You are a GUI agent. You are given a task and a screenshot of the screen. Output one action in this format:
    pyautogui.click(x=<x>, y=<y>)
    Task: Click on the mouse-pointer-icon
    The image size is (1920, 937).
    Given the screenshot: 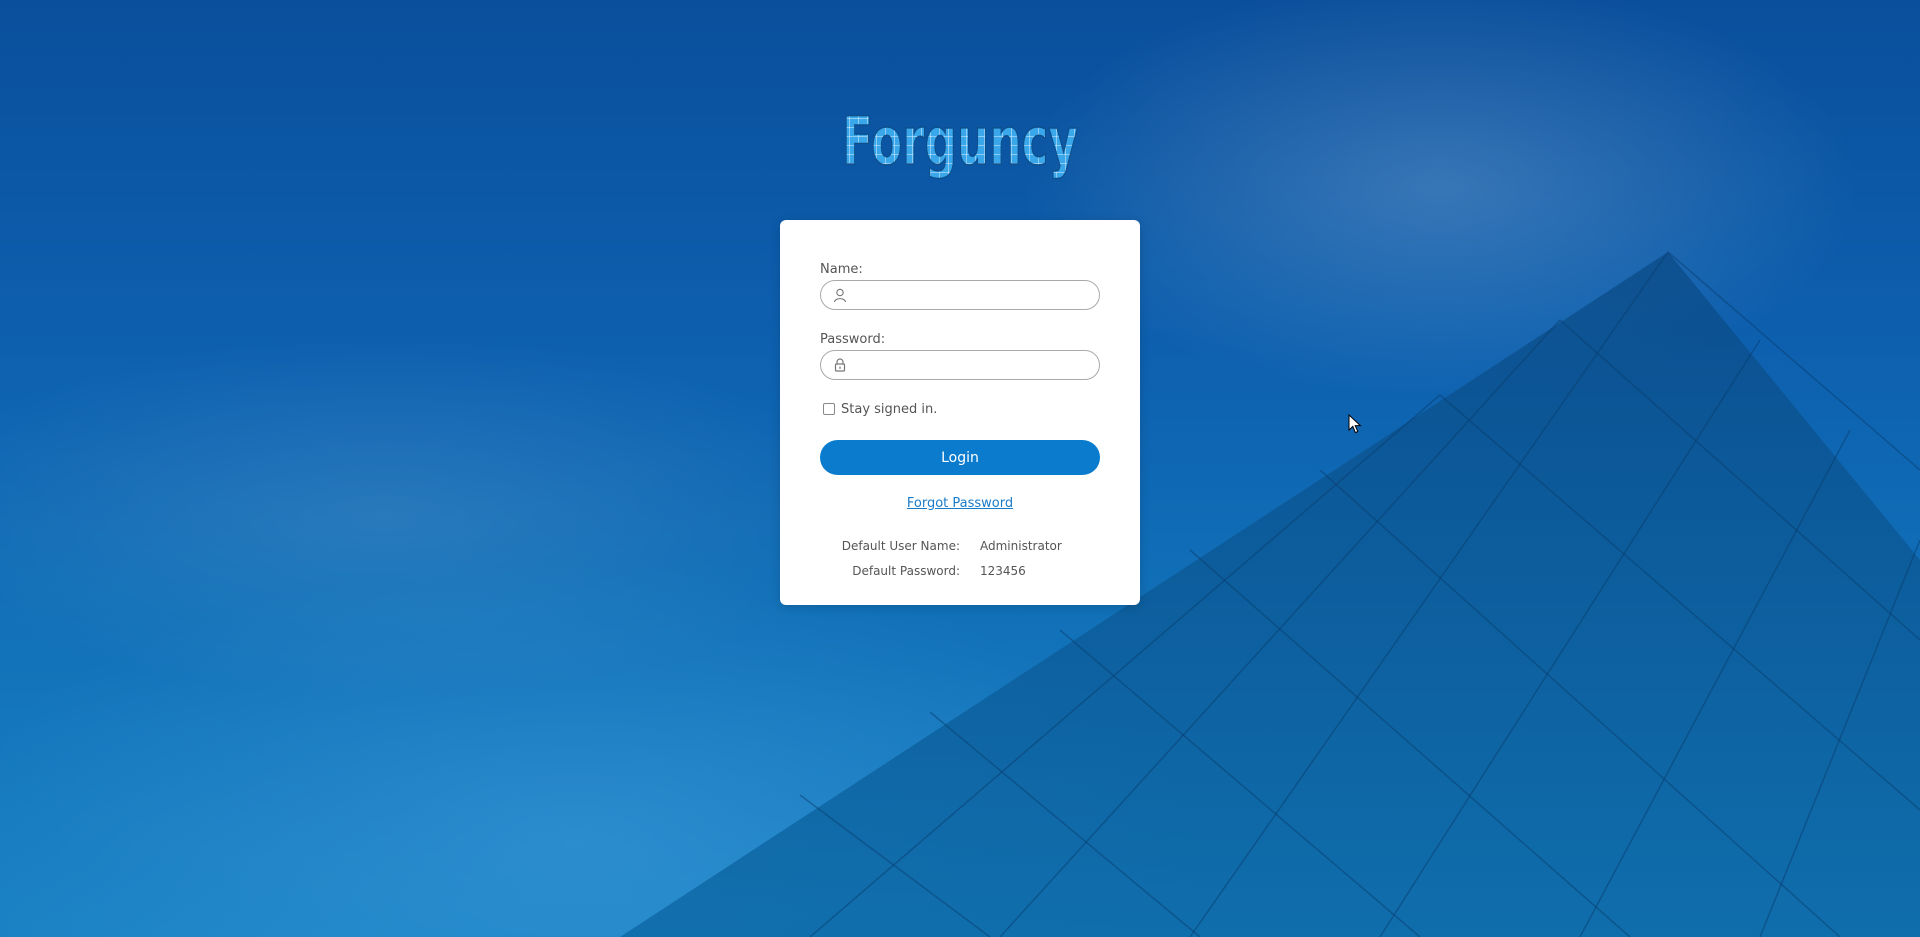 What is the action you would take?
    pyautogui.click(x=1355, y=424)
    